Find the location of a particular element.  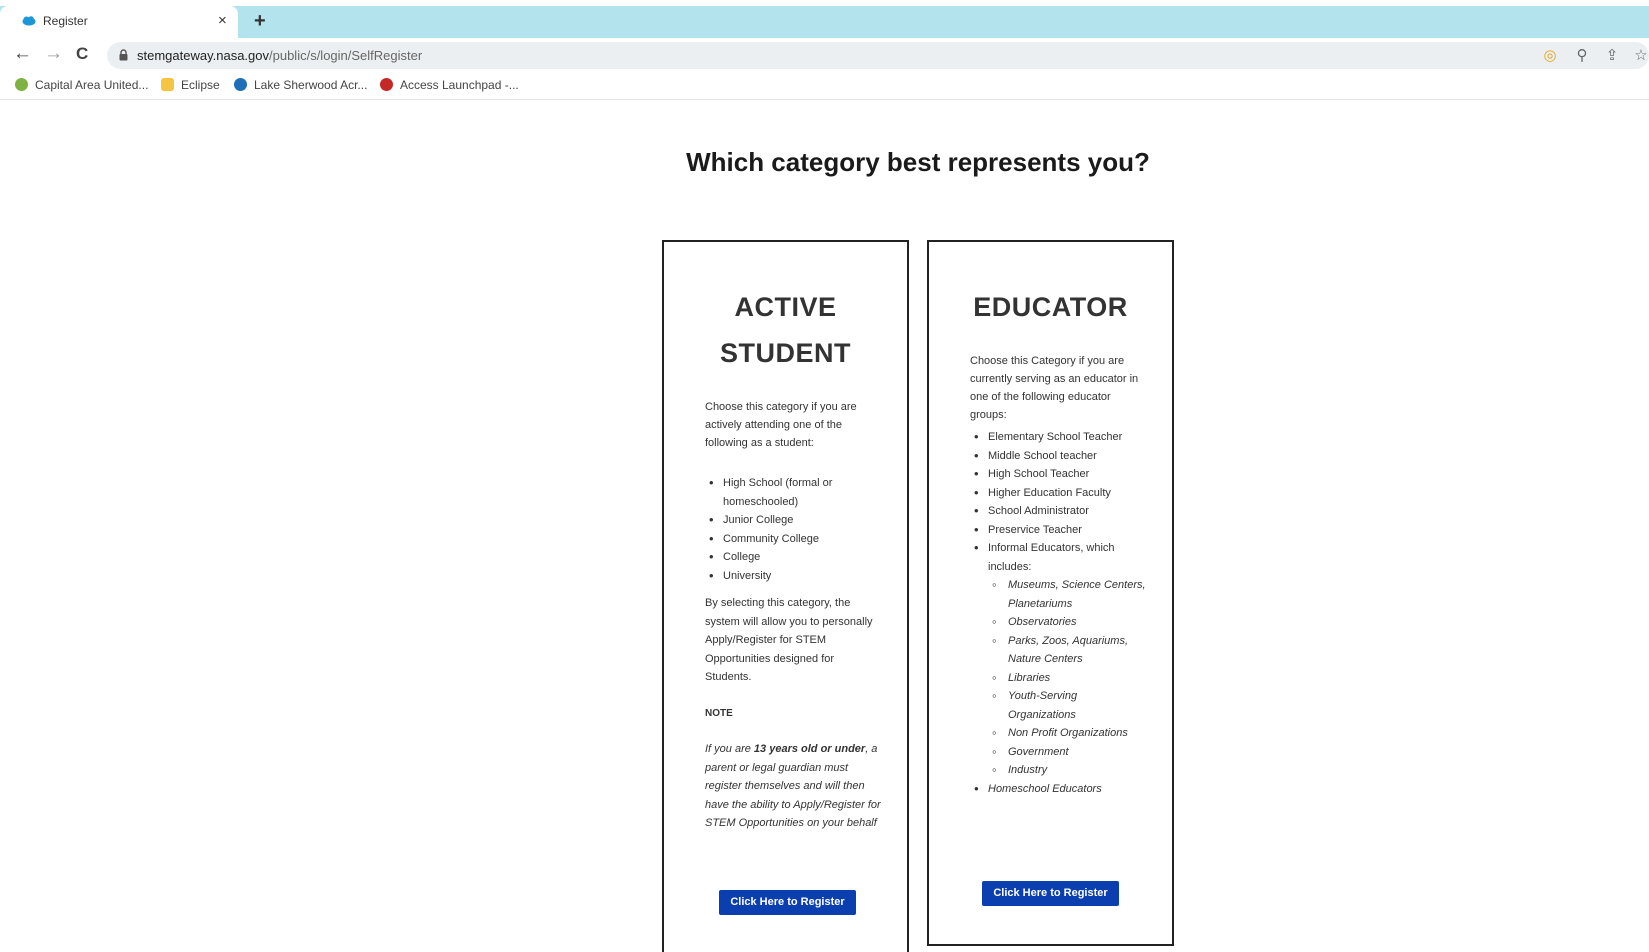

sub-list-item: Museums, Science Centers, Planetariums is located at coordinates (1059, 594).